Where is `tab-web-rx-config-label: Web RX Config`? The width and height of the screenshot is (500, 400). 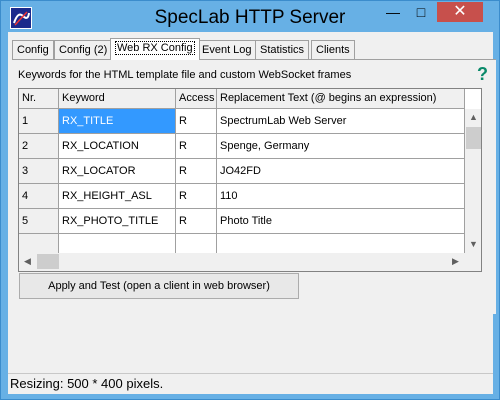
tab-web-rx-config-label: Web RX Config is located at coordinates (155, 48).